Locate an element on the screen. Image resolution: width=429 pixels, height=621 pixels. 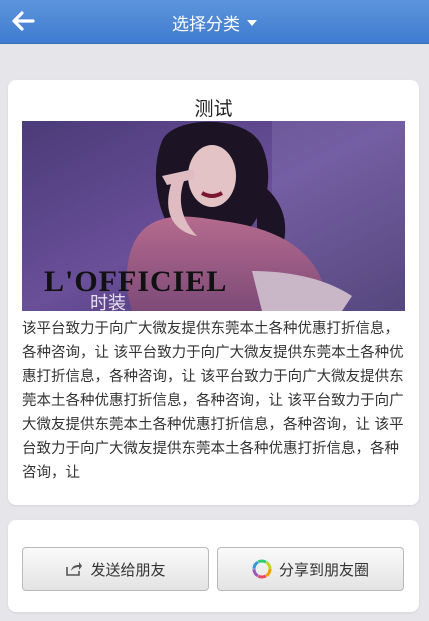
magazine-brand-text: L'OFFICIEL is located at coordinates (135, 281).